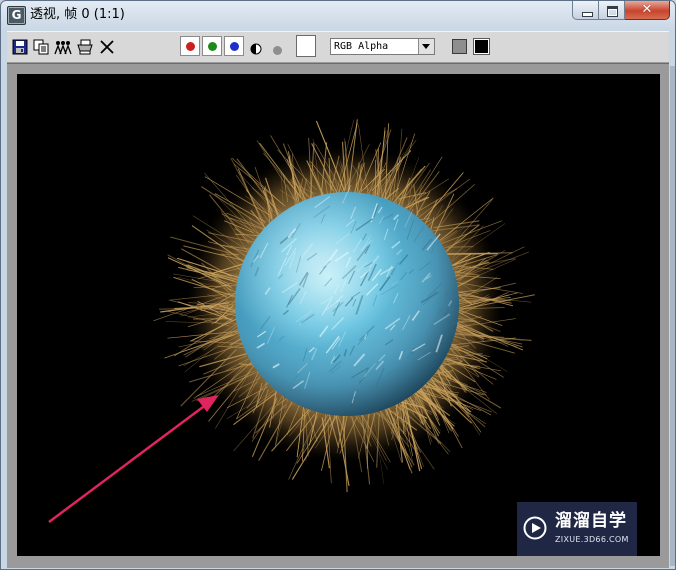 The image size is (676, 570). I want to click on red-channel-icon, so click(190, 46).